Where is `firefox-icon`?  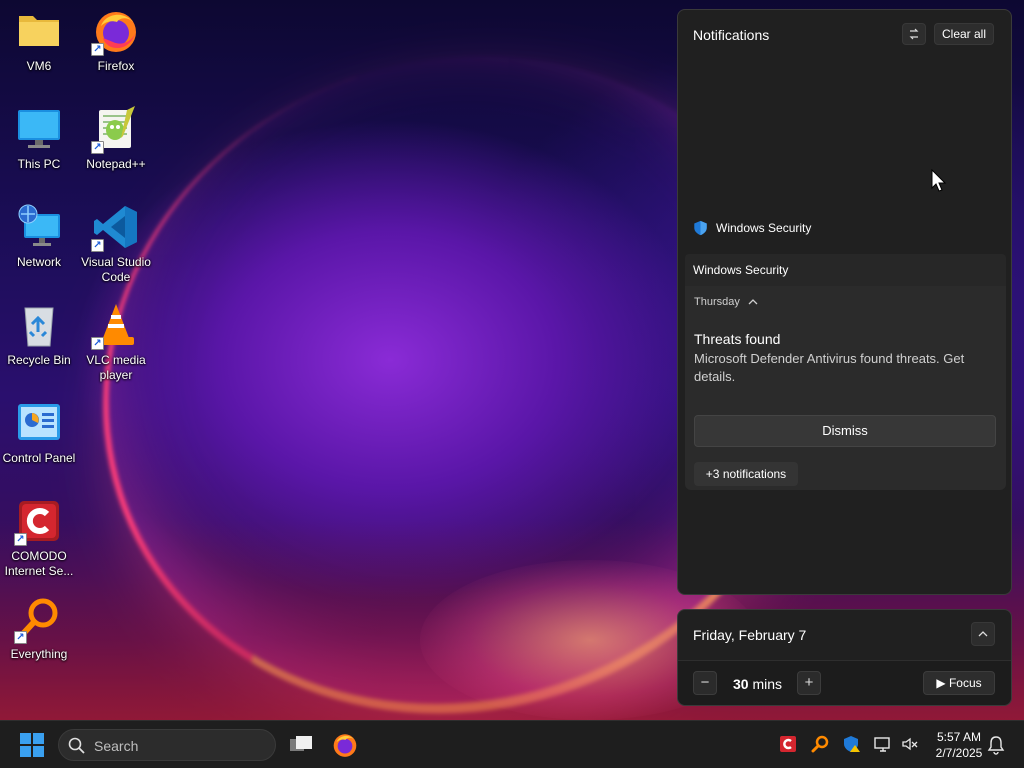
firefox-icon is located at coordinates (345, 745).